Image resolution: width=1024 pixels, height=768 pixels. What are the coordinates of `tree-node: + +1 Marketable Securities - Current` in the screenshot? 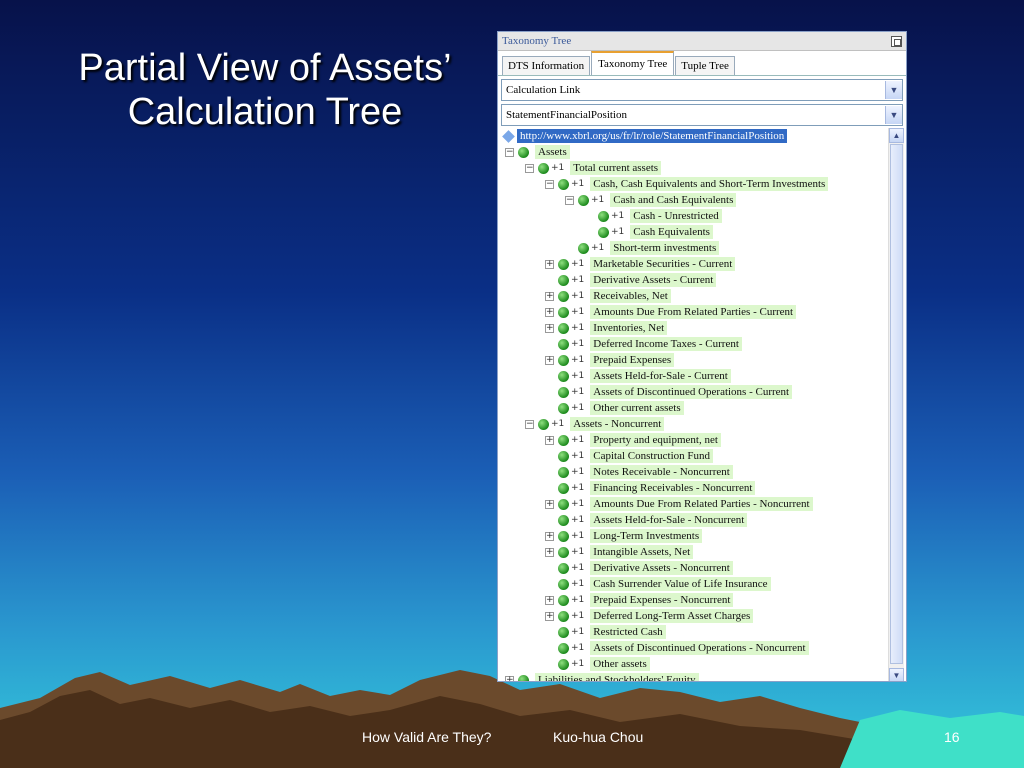 It's located at (640, 264).